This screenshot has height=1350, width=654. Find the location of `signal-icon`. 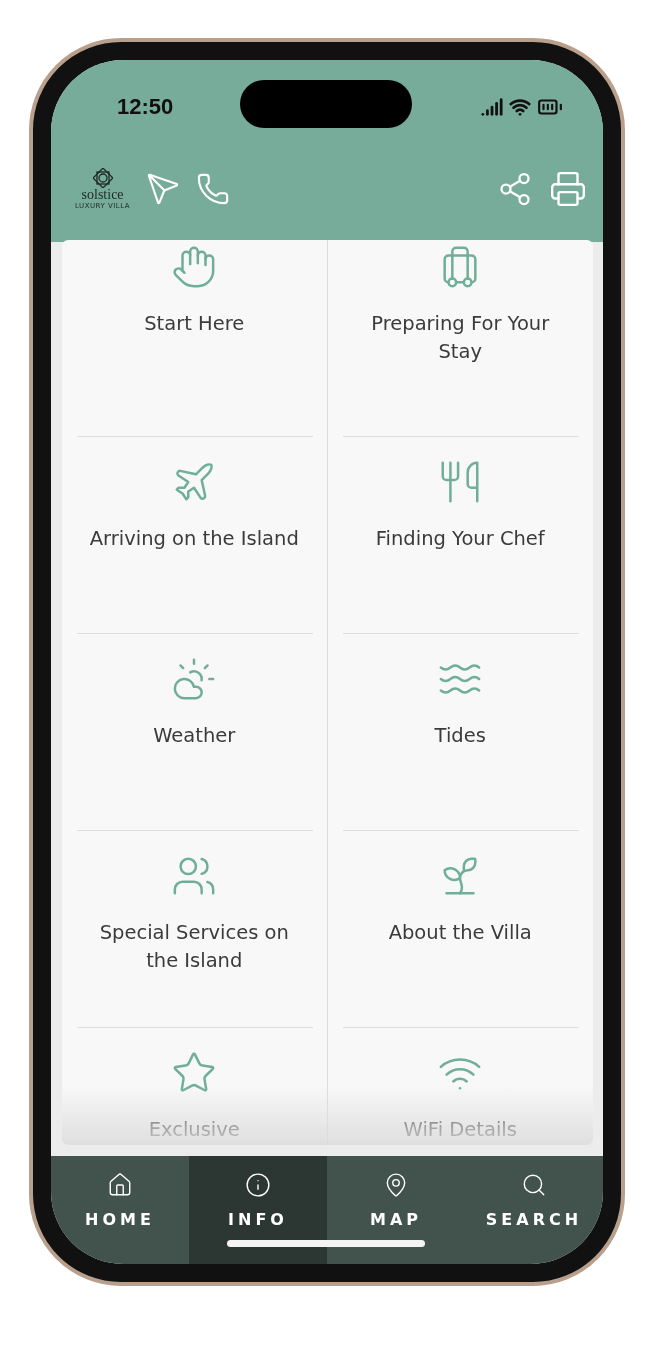

signal-icon is located at coordinates (492, 107).